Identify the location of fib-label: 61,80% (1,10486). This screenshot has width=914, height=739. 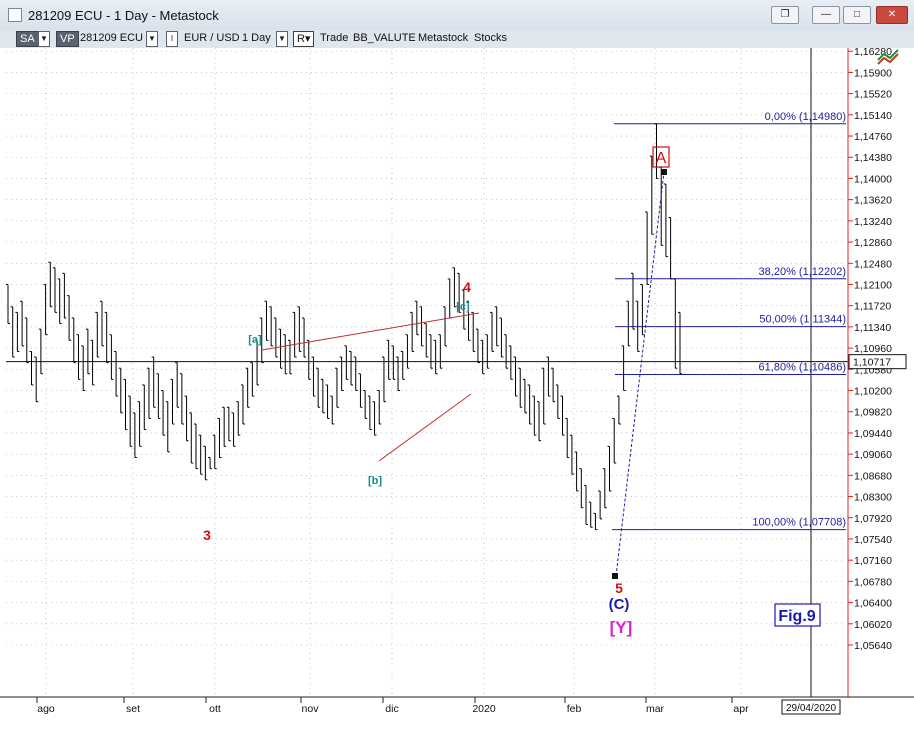
(802, 368).